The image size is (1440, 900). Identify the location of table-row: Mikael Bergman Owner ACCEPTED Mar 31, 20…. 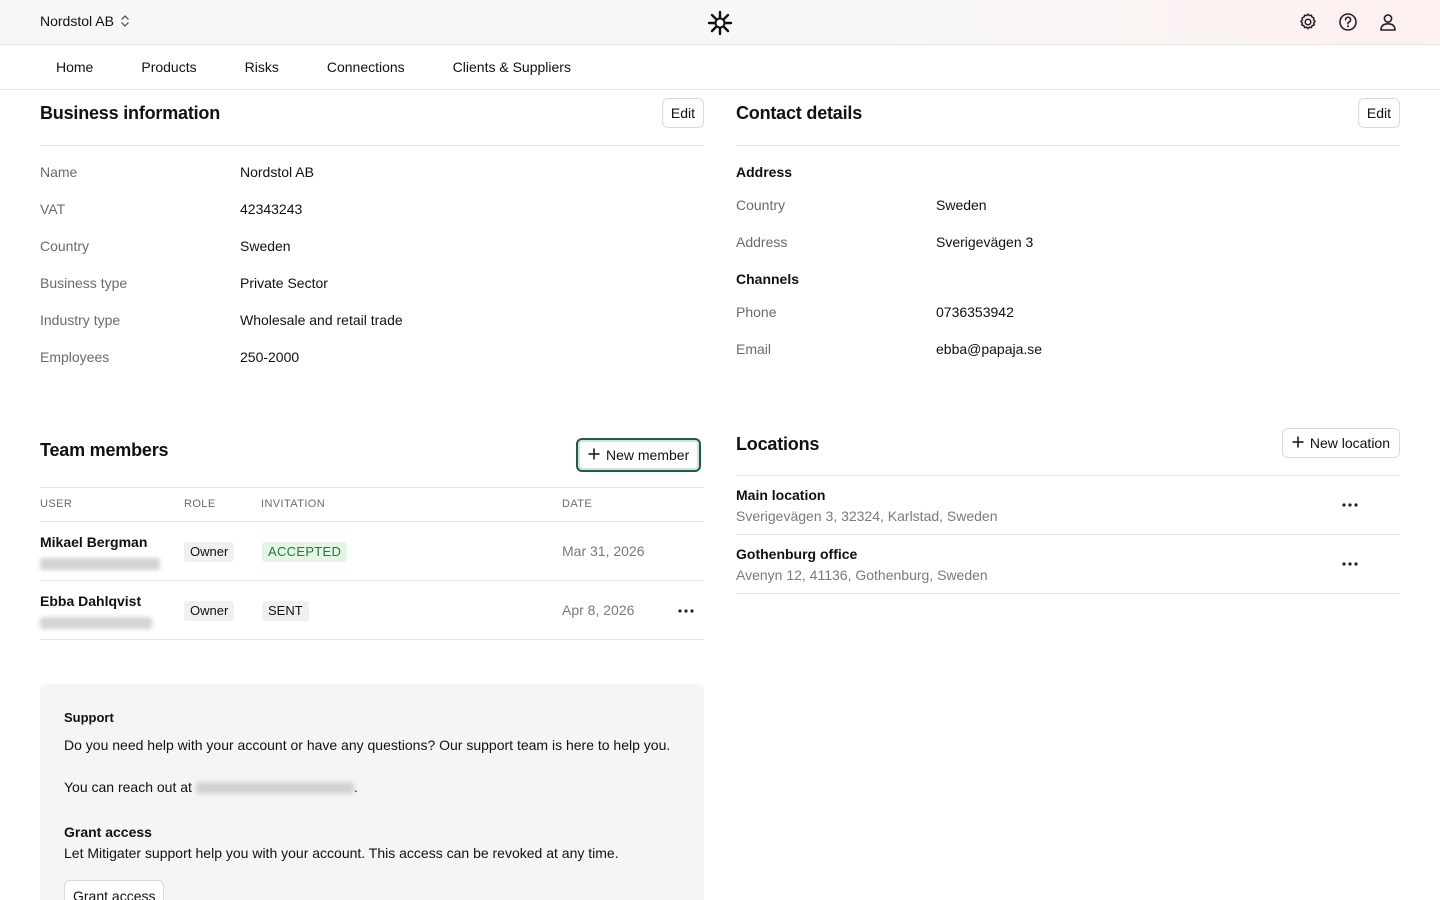
(372, 551).